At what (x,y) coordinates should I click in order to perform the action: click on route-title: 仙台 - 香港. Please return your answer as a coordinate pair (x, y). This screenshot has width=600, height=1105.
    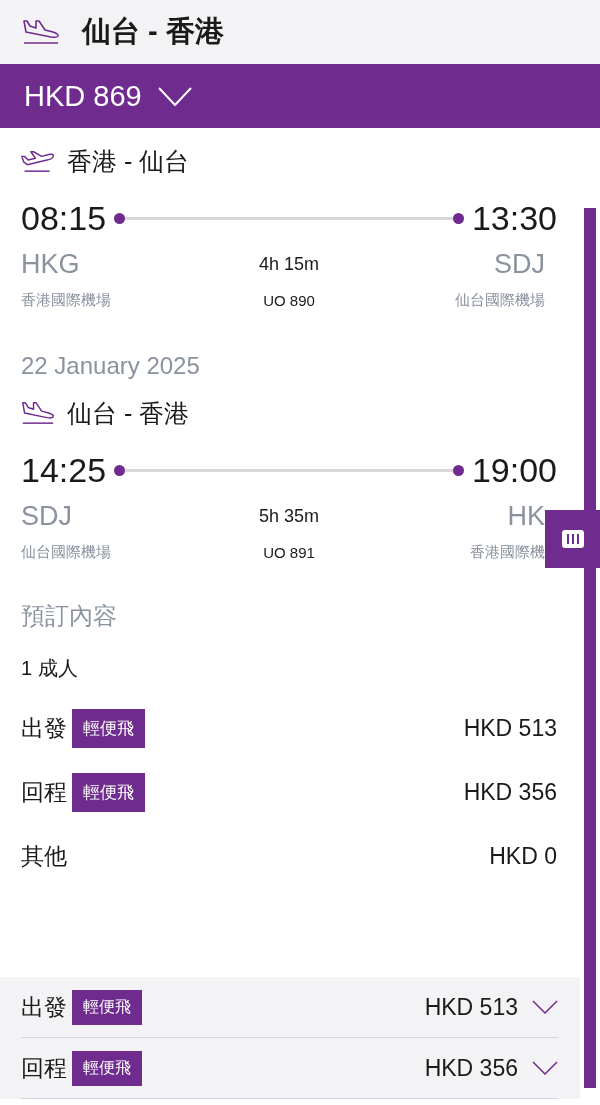
    Looking at the image, I should click on (153, 31).